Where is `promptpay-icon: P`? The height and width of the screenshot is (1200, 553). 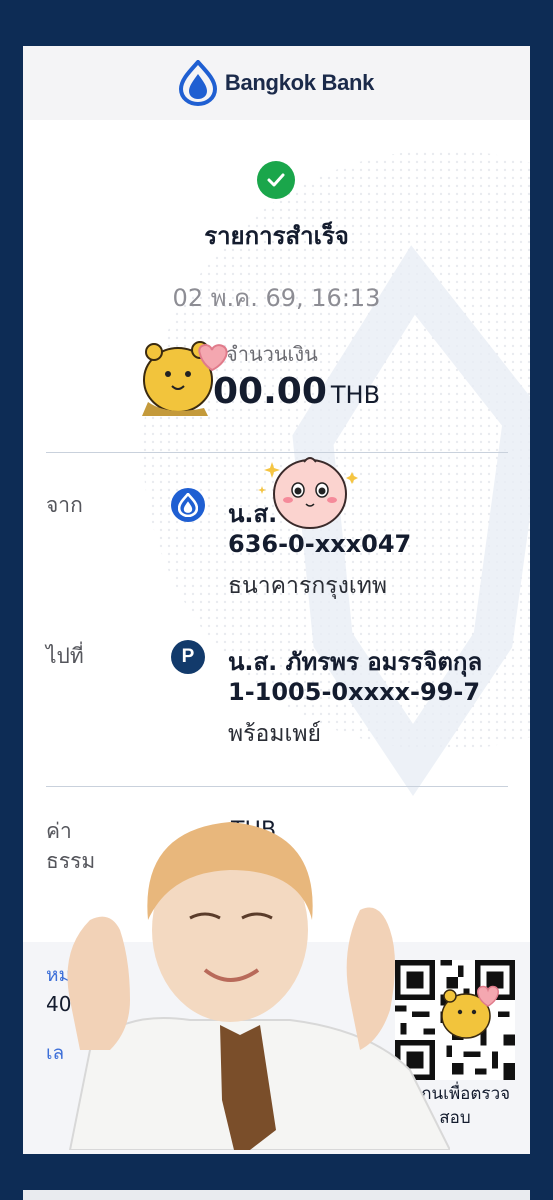 promptpay-icon: P is located at coordinates (188, 657).